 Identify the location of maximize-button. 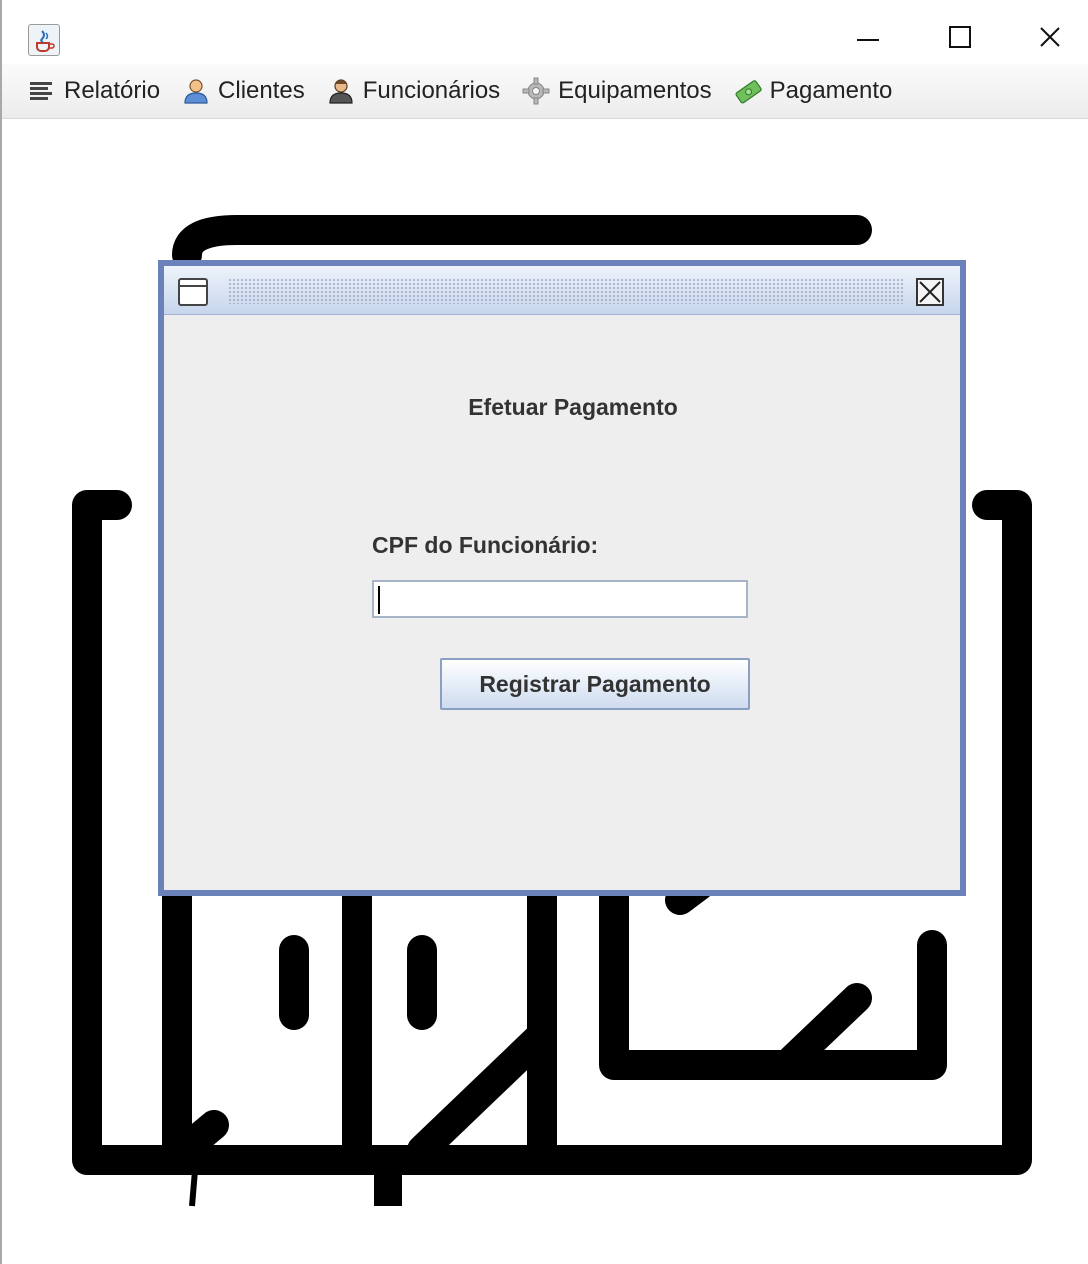
(960, 37).